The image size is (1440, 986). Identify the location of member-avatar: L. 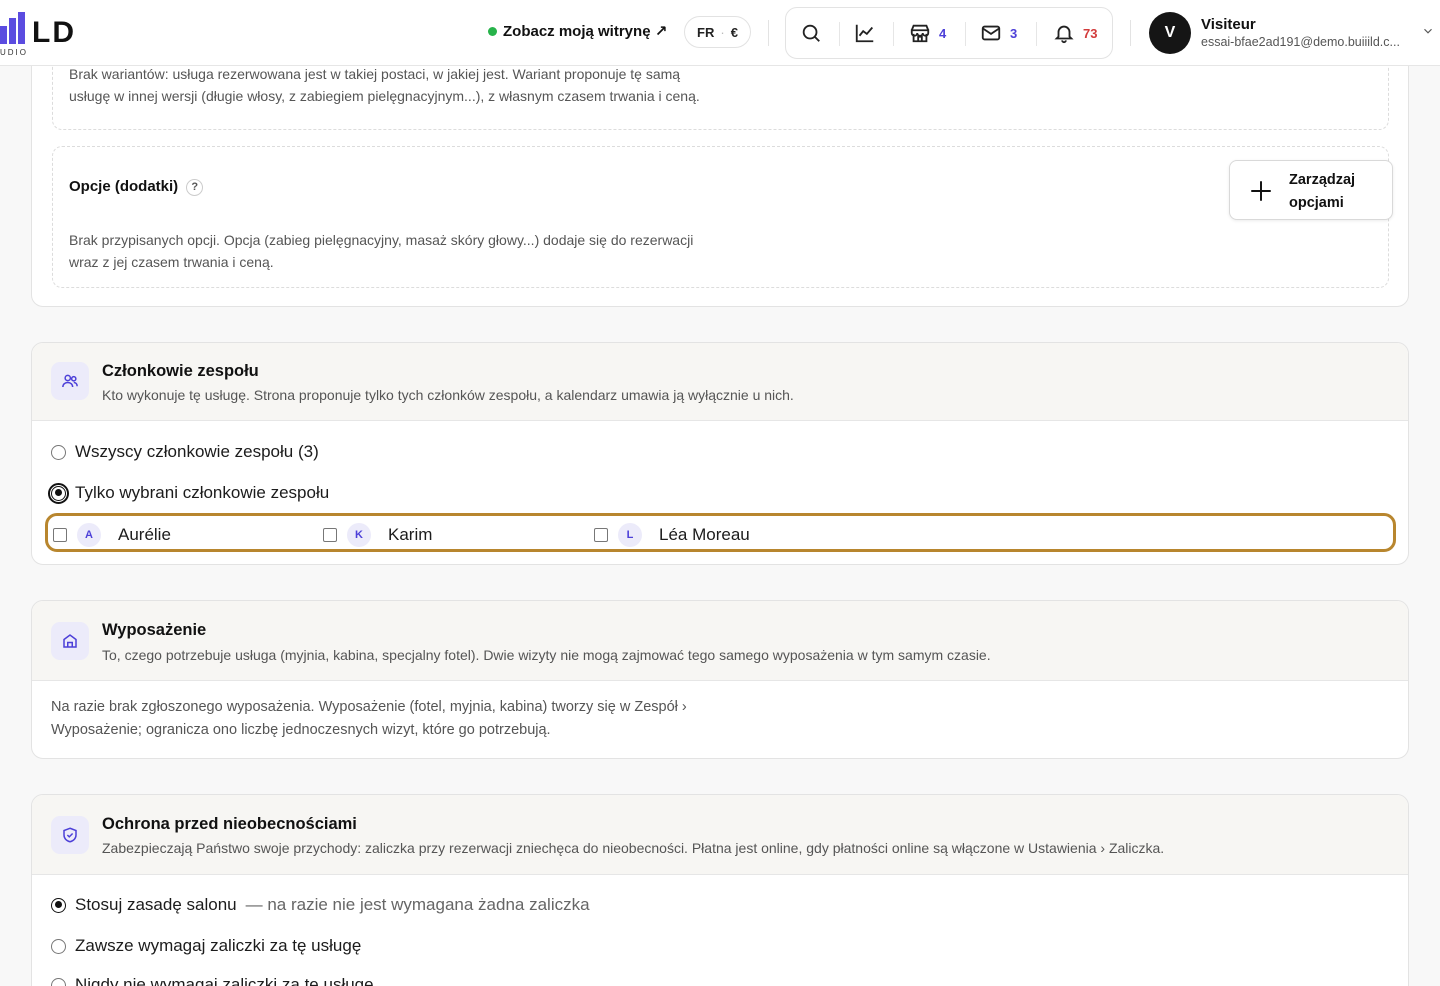
(630, 535).